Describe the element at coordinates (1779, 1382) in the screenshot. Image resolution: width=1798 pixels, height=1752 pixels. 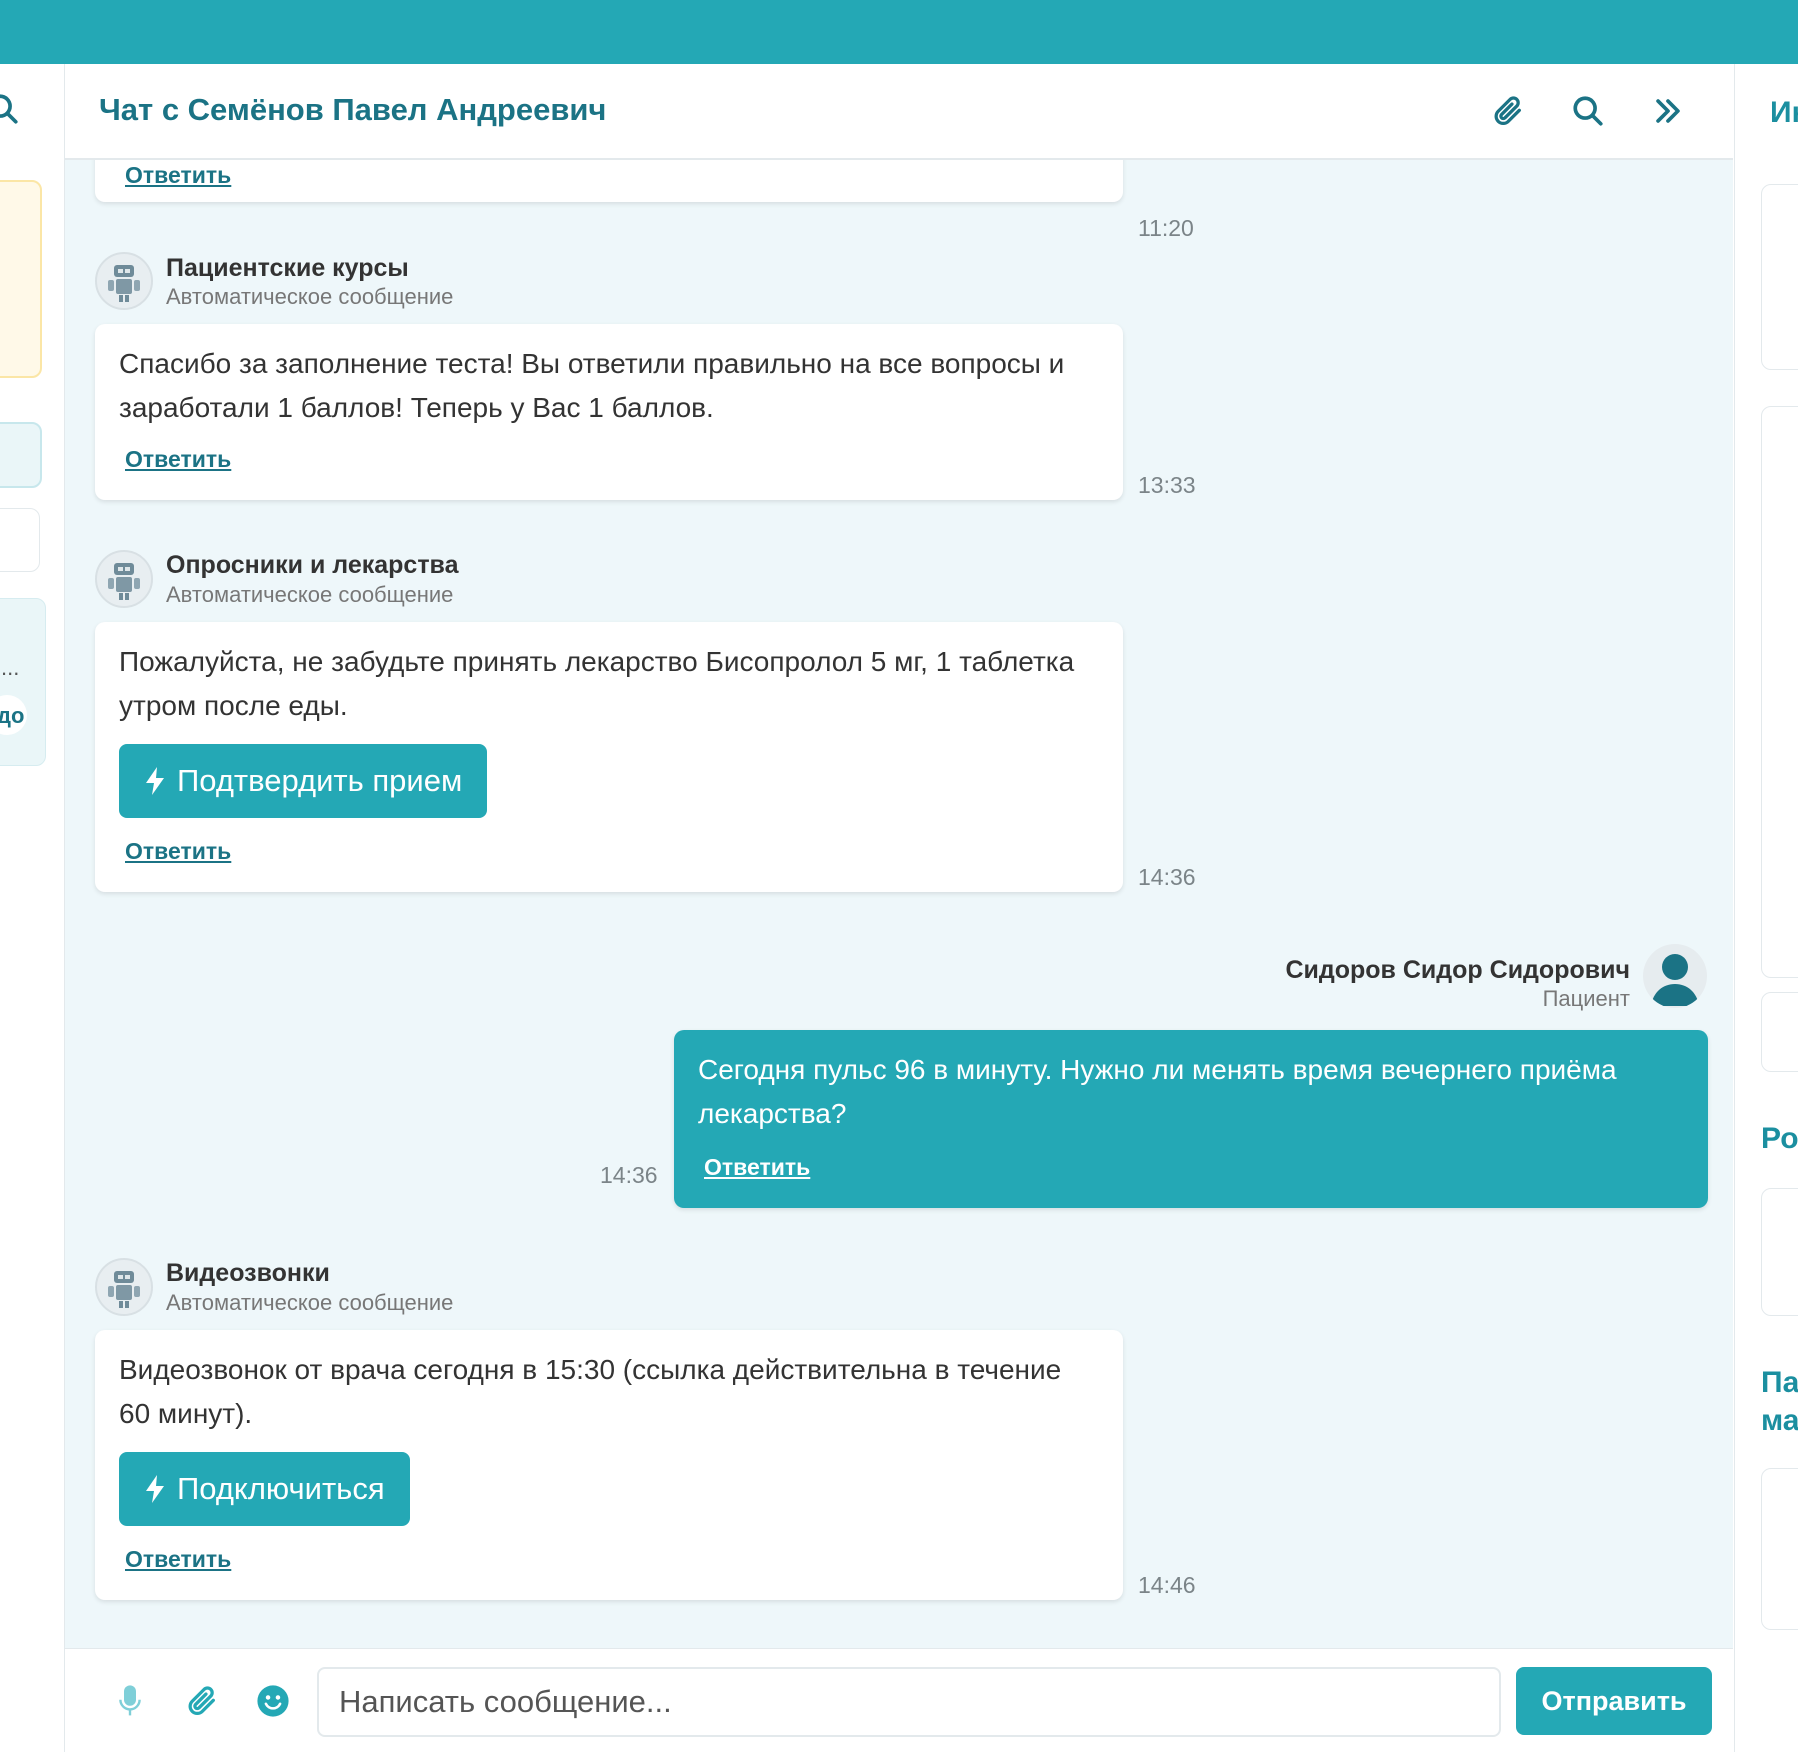
I see `section-title-line1: Па` at that location.